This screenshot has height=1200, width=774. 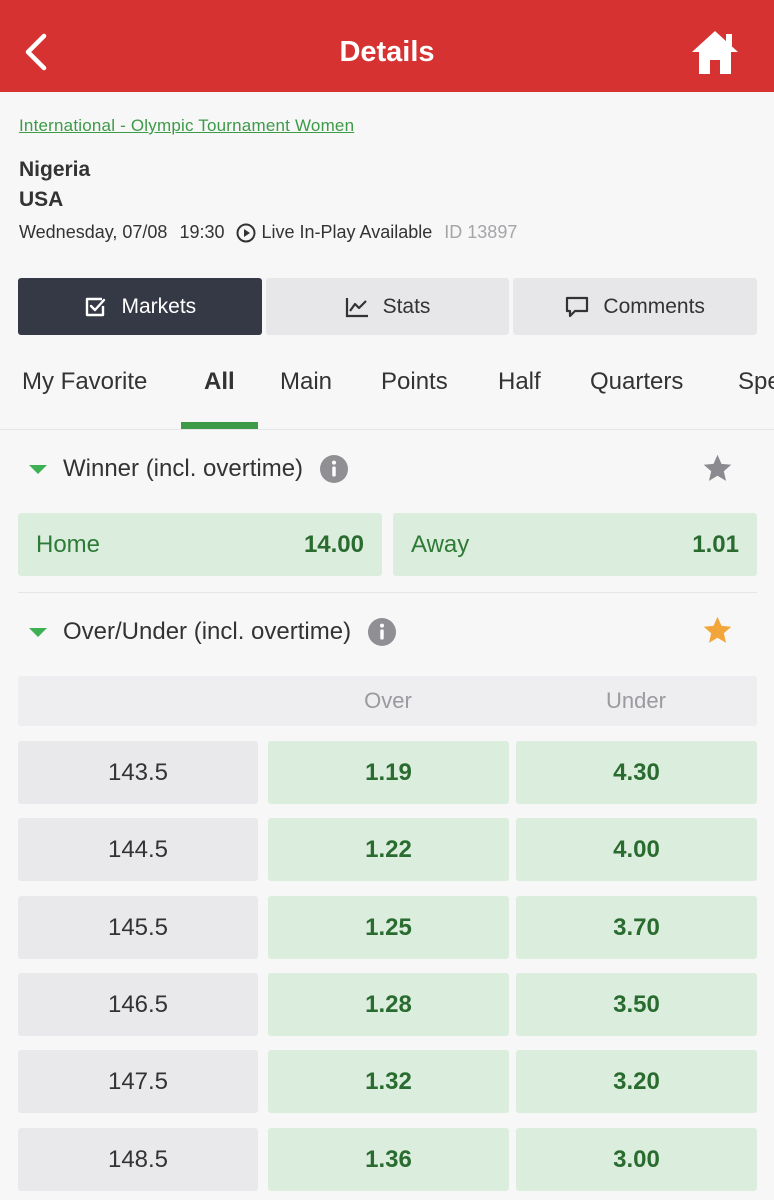 What do you see at coordinates (575, 544) in the screenshot?
I see `away-odds-button: Away 1.01` at bounding box center [575, 544].